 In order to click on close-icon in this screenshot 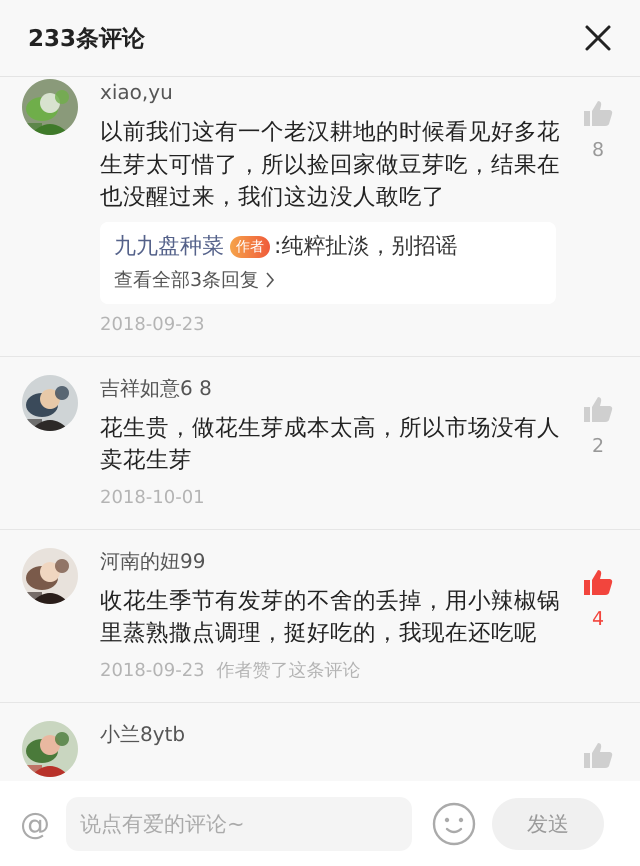, I will do `click(598, 38)`.